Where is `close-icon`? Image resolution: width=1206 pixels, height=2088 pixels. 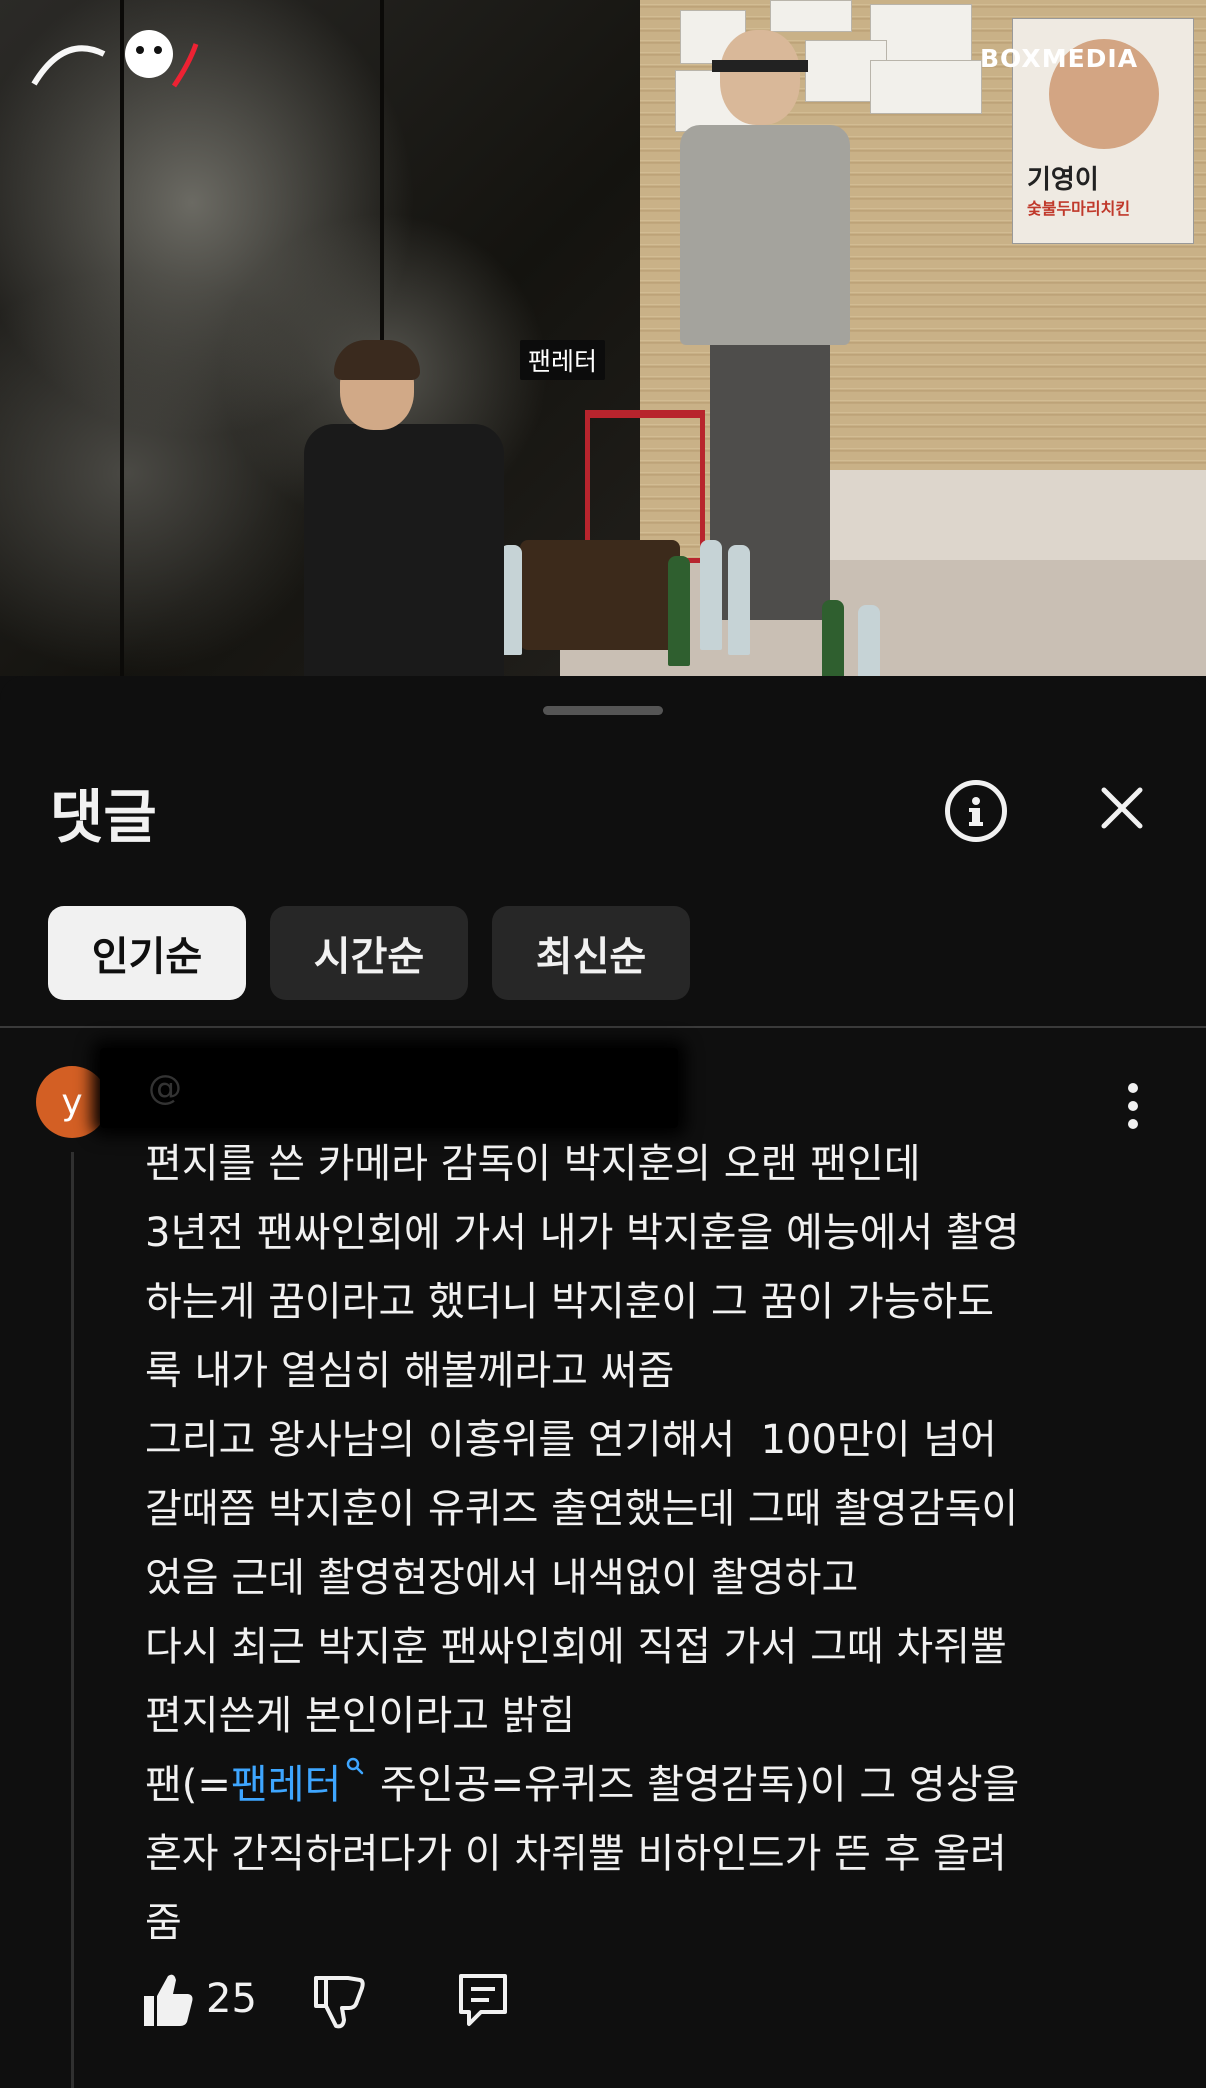
close-icon is located at coordinates (1122, 808).